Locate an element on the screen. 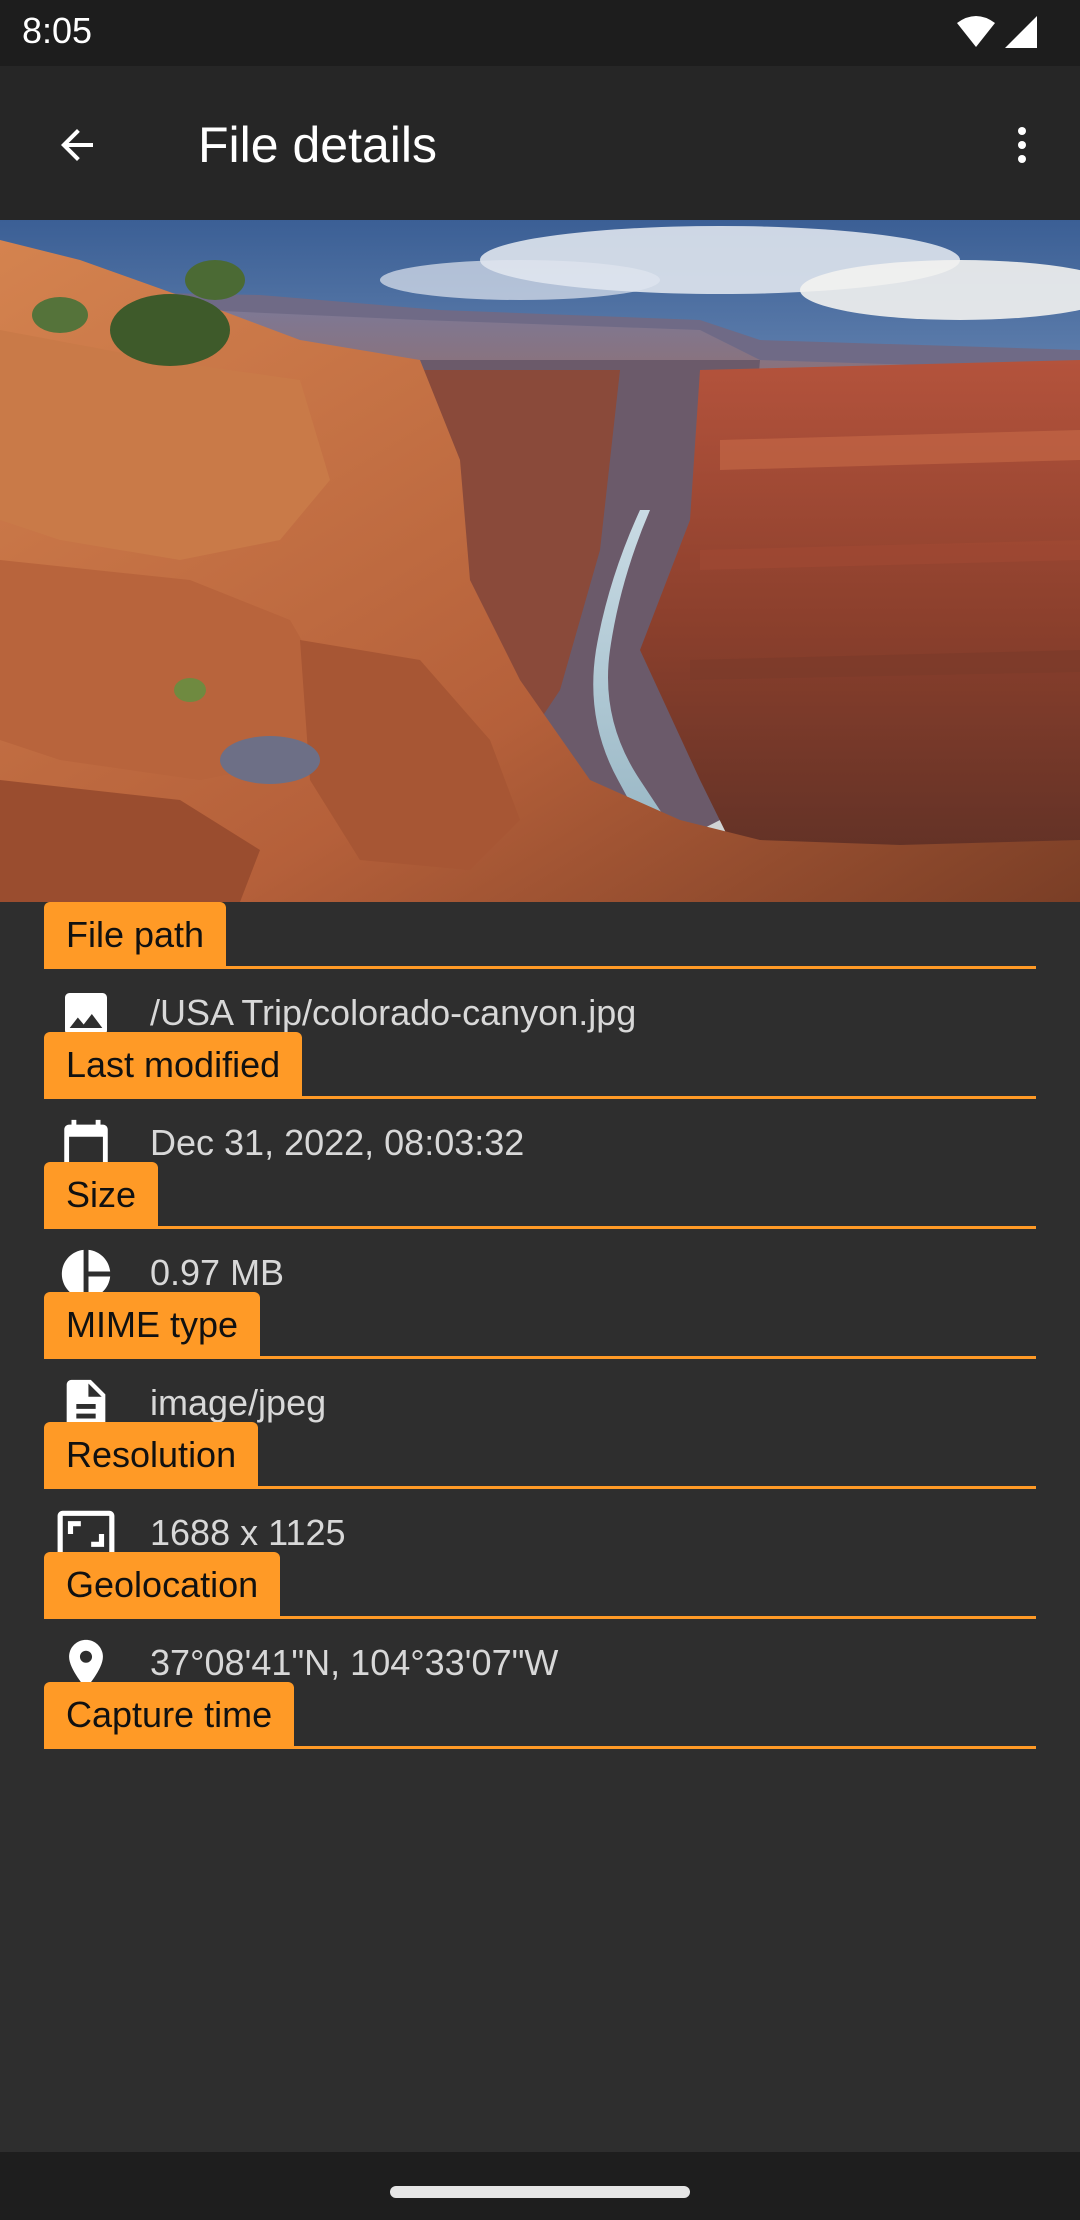 The width and height of the screenshot is (1080, 2220). back-button is located at coordinates (77, 147).